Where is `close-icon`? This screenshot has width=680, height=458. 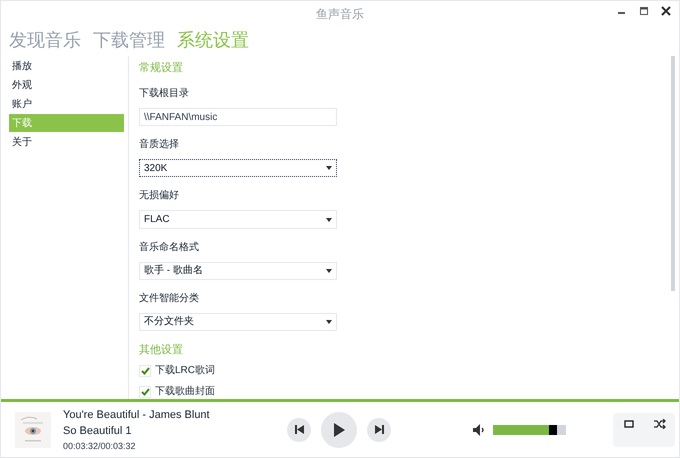
close-icon is located at coordinates (666, 11).